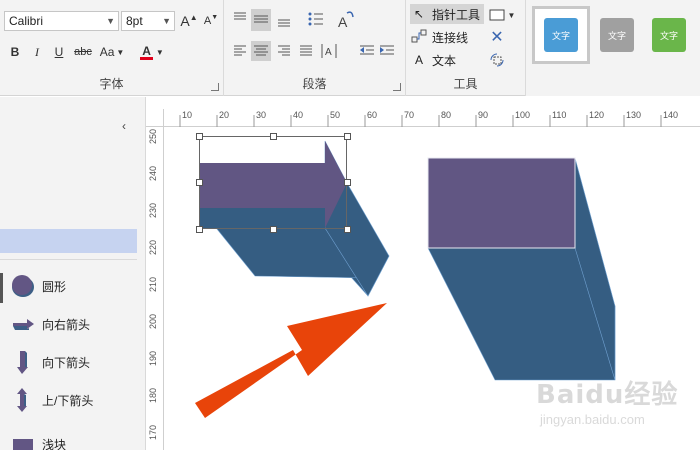  What do you see at coordinates (199, 229) in the screenshot?
I see `resize-handle-sw` at bounding box center [199, 229].